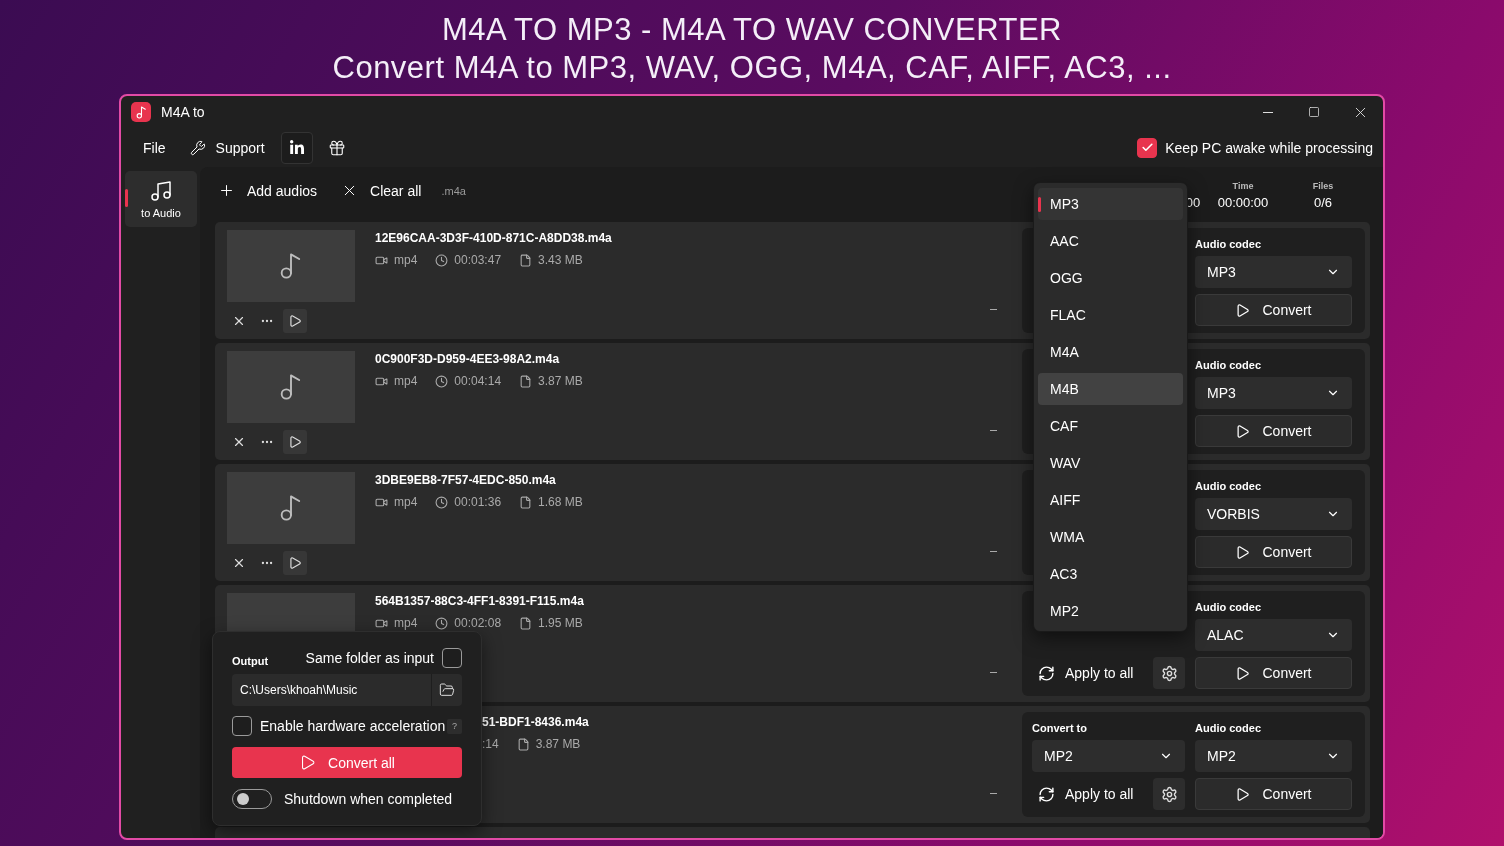  I want to click on file-duration: 00:03:47, so click(478, 260).